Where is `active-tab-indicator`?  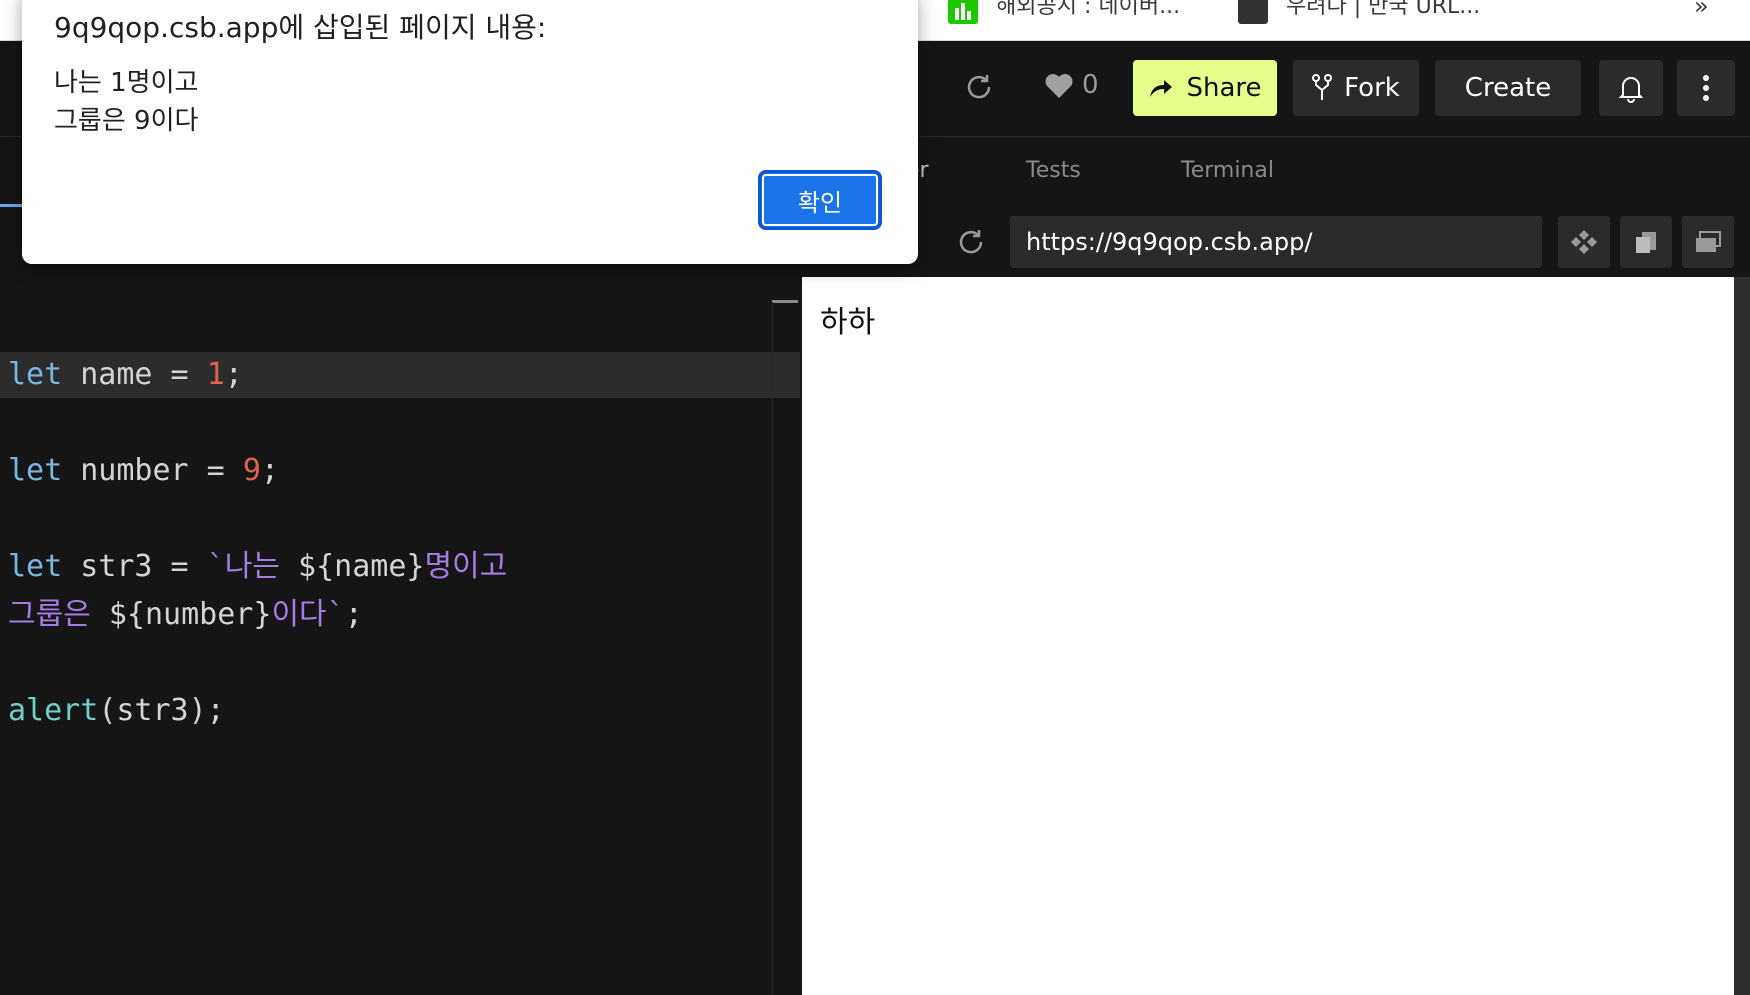
active-tab-indicator is located at coordinates (11, 205).